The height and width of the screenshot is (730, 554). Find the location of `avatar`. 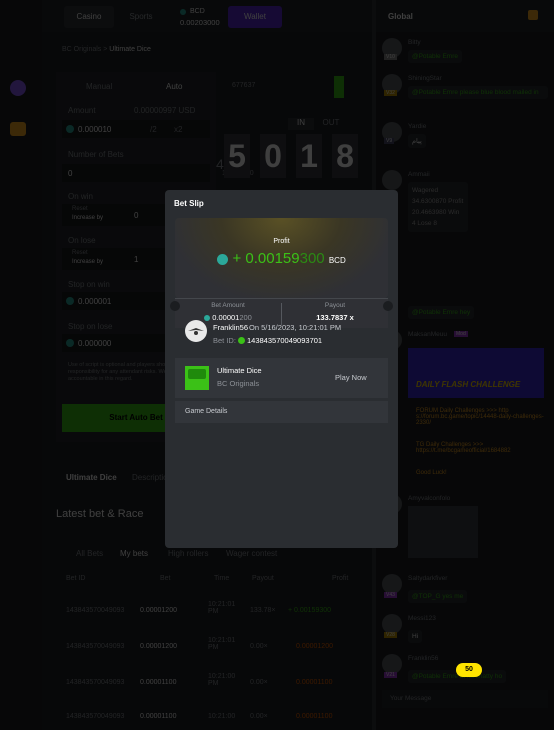

avatar is located at coordinates (196, 331).